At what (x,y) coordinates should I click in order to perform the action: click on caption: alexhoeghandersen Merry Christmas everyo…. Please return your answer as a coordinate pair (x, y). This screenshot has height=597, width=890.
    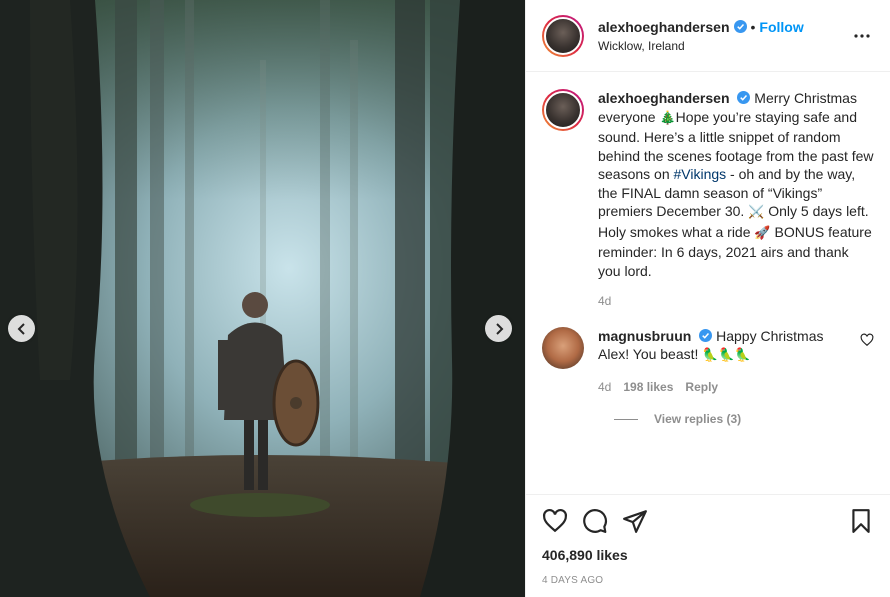
    Looking at the image, I should click on (708, 200).